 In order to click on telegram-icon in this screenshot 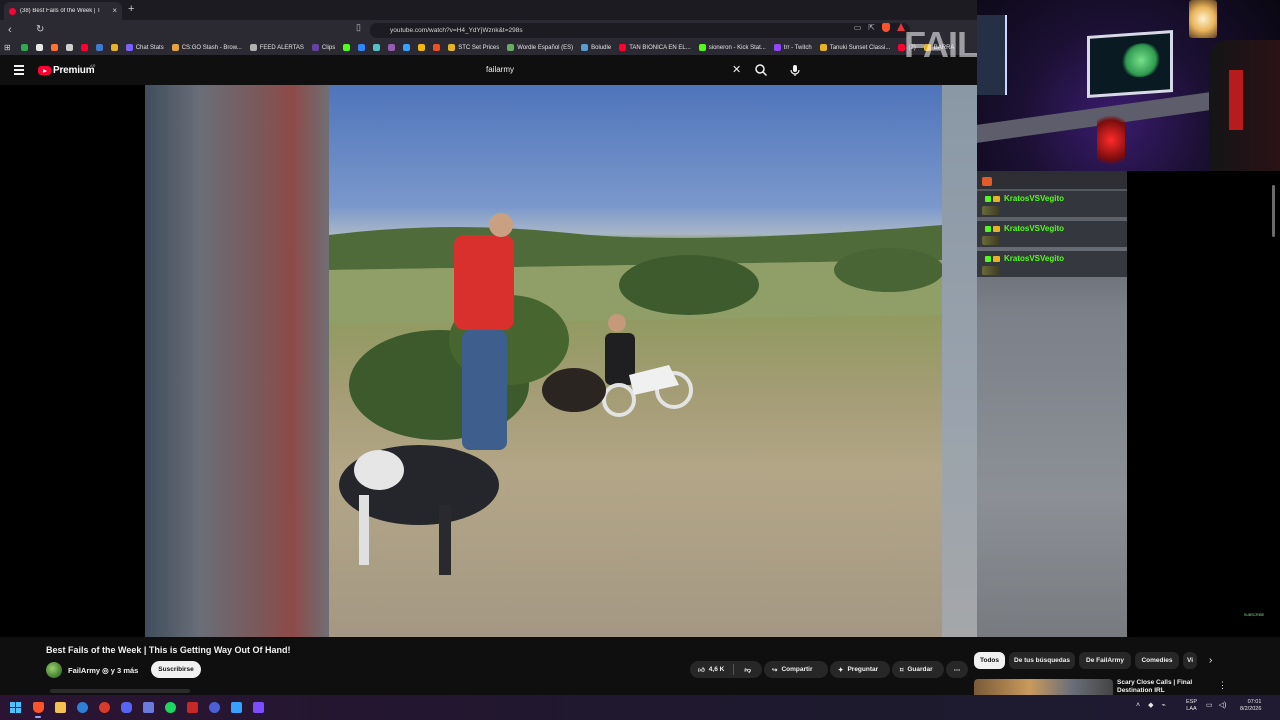, I will do `click(82, 707)`.